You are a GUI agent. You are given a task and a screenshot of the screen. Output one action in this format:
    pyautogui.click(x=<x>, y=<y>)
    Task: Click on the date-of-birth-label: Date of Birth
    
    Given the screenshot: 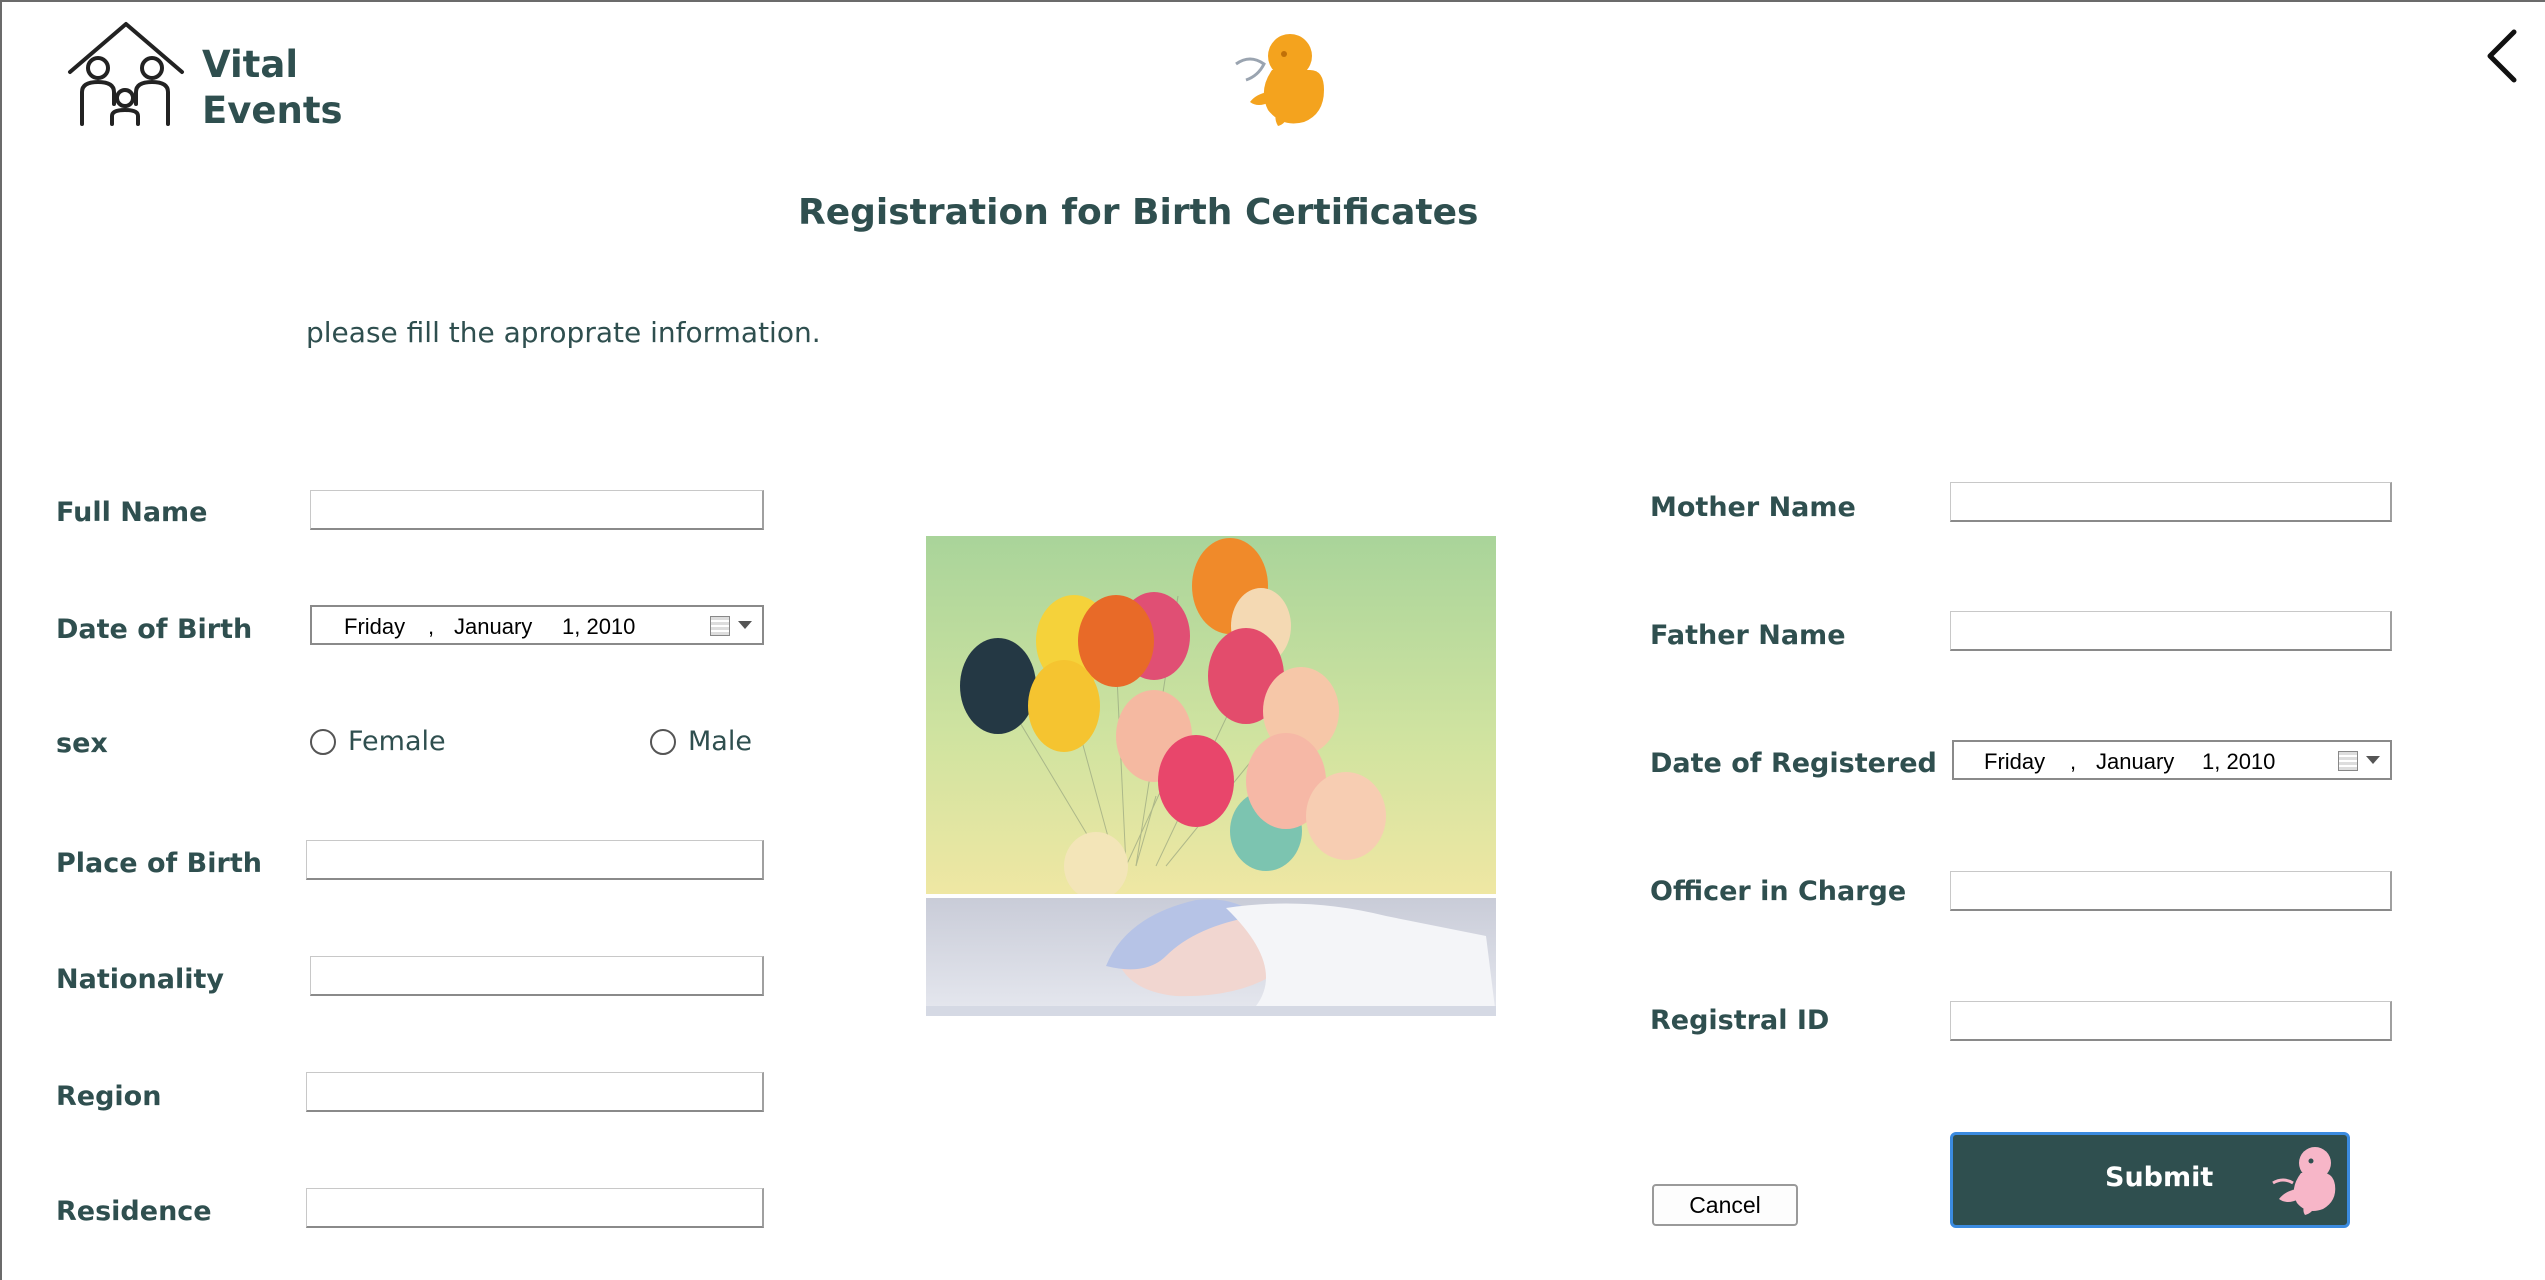 What is the action you would take?
    pyautogui.click(x=154, y=629)
    